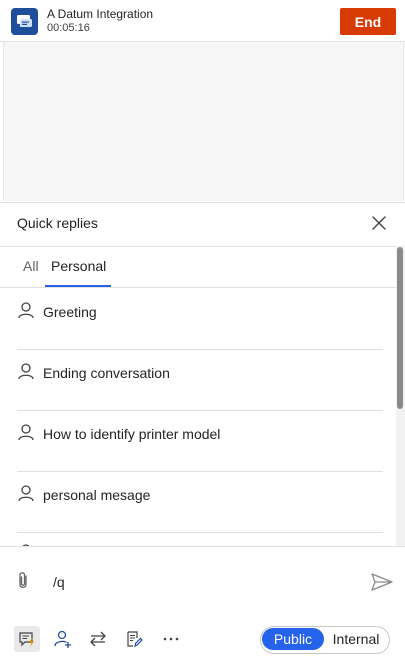 This screenshot has height=660, width=405. What do you see at coordinates (57, 223) in the screenshot?
I see `quick-replies-title: Quick replies` at bounding box center [57, 223].